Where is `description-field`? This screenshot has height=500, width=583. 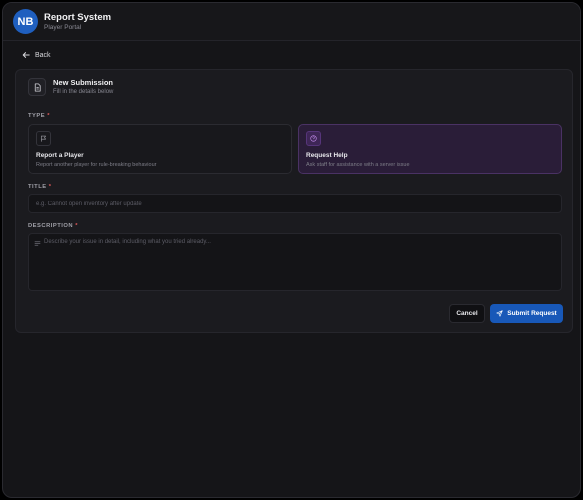 description-field is located at coordinates (295, 262).